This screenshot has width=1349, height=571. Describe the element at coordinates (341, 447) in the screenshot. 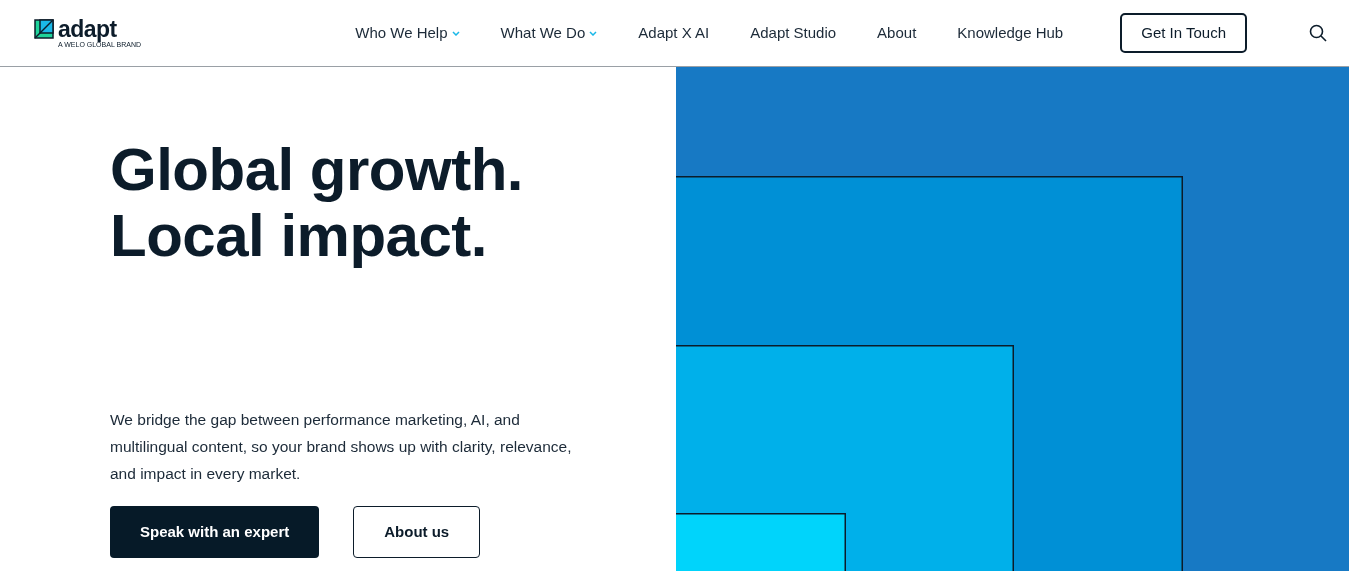

I see `hero-description: We bridge the gap between performance marketing, AI, and multilingual content, so your brand shows up with clarity, relevance, and impact in every market.` at that location.